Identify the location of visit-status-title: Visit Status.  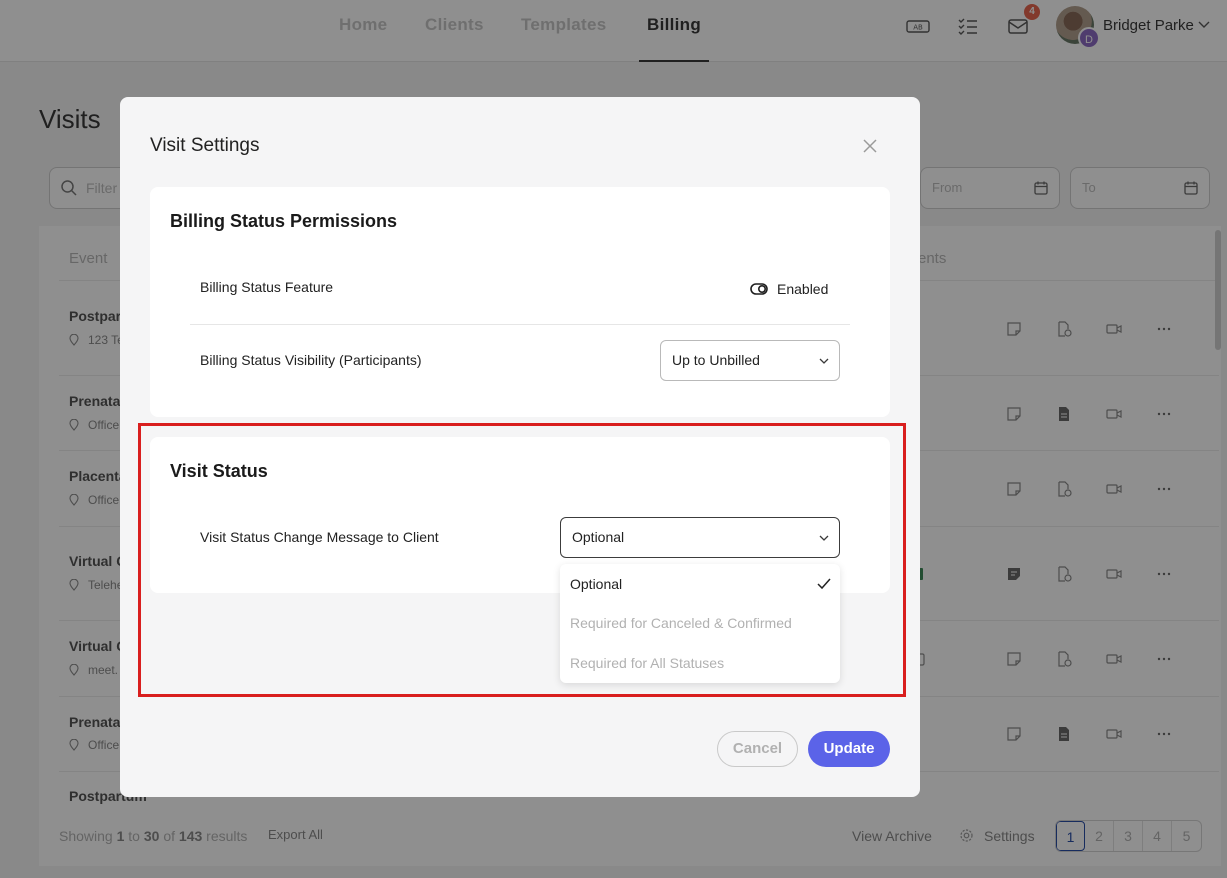
(219, 471).